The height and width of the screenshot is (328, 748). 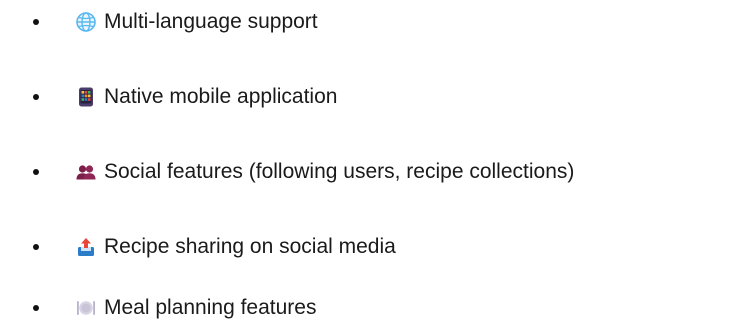 I want to click on feature-label: Multi-language support, so click(x=211, y=21).